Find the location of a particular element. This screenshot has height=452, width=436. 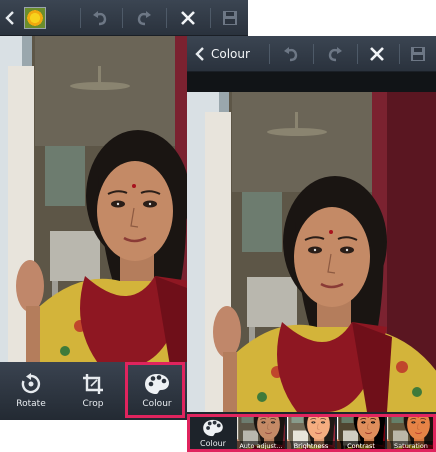

rotate-tool-button: Rotate is located at coordinates (31, 391).